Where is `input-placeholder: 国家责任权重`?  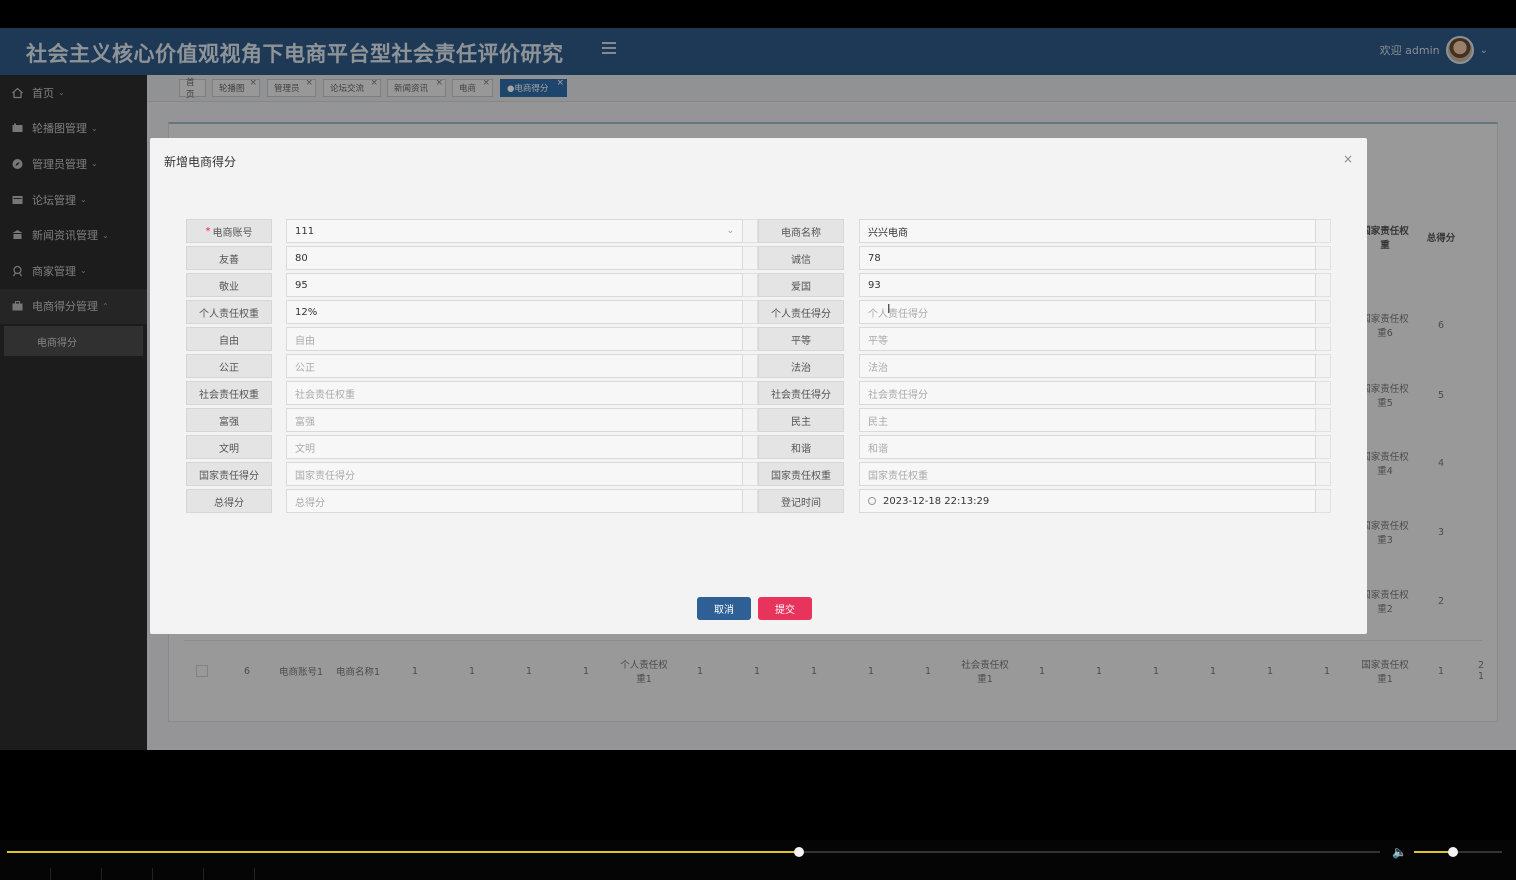
input-placeholder: 国家责任权重 is located at coordinates (898, 476).